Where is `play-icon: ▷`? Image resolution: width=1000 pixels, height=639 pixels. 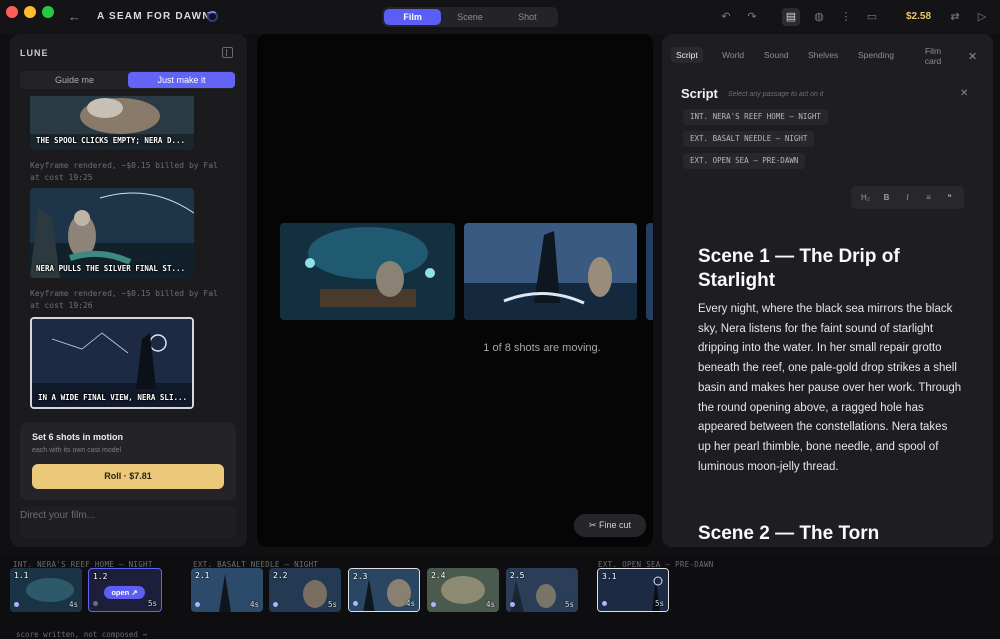 play-icon: ▷ is located at coordinates (982, 17).